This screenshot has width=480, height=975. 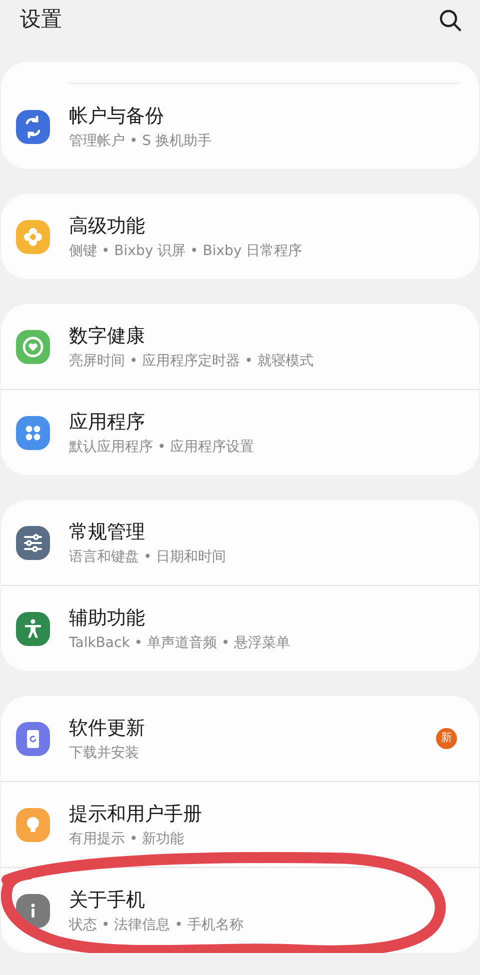 What do you see at coordinates (263, 531) in the screenshot?
I see `setting-title: 常规管理` at bounding box center [263, 531].